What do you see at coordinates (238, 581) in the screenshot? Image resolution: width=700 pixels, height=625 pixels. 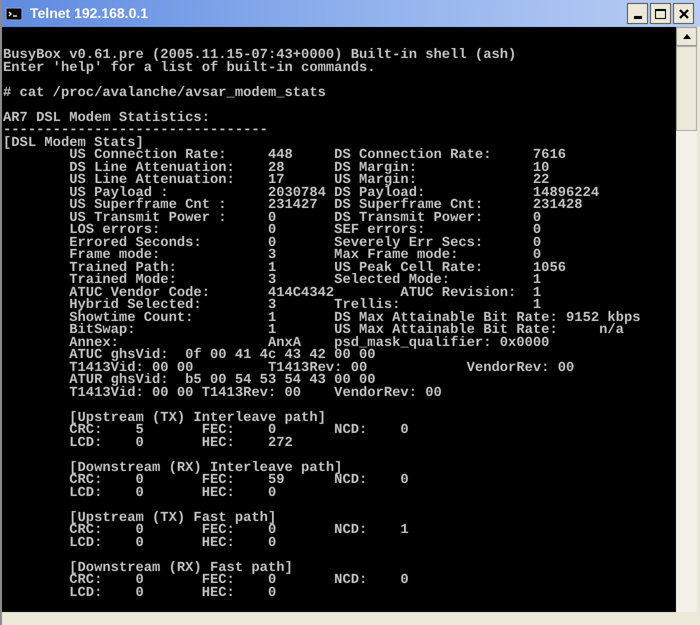 I see `console-line: CRC: 0 FEC: 0 NCD: 0` at bounding box center [238, 581].